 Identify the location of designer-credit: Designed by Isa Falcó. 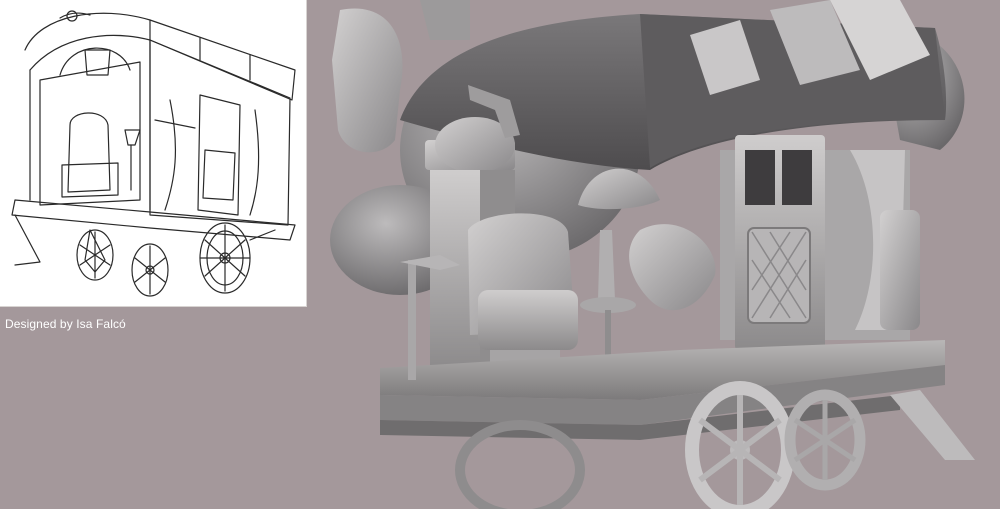
(65, 324).